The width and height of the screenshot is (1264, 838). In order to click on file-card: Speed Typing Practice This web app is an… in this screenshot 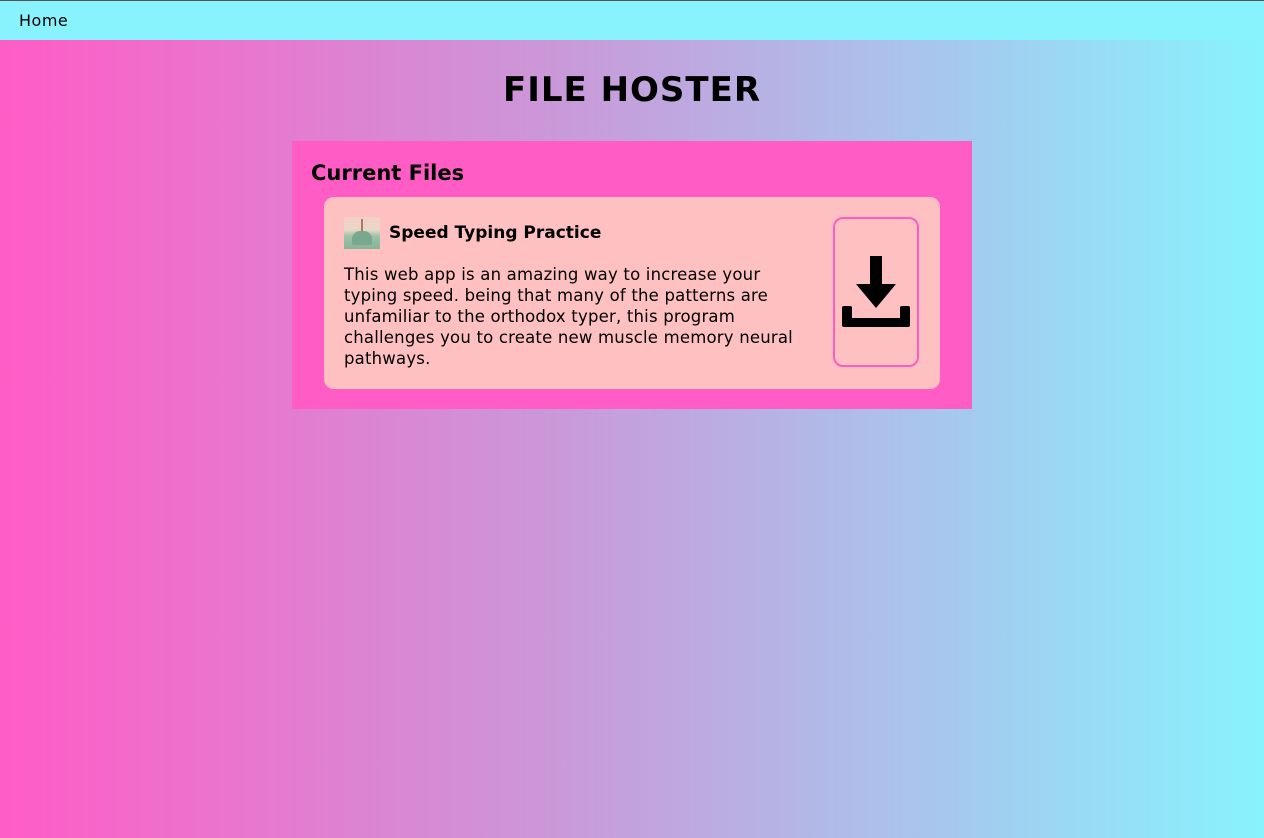, I will do `click(632, 293)`.